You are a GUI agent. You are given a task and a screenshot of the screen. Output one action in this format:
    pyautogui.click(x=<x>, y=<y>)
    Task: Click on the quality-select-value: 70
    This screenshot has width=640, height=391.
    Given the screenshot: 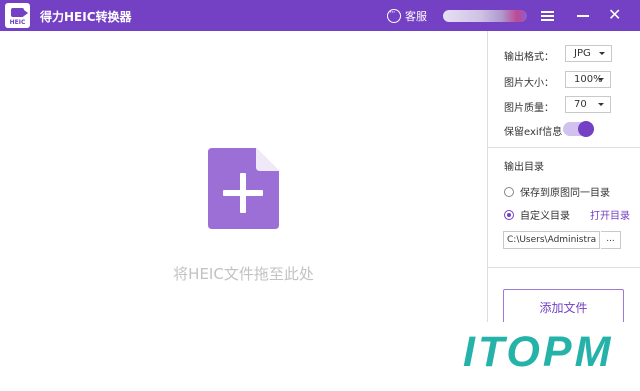 What is the action you would take?
    pyautogui.click(x=580, y=104)
    